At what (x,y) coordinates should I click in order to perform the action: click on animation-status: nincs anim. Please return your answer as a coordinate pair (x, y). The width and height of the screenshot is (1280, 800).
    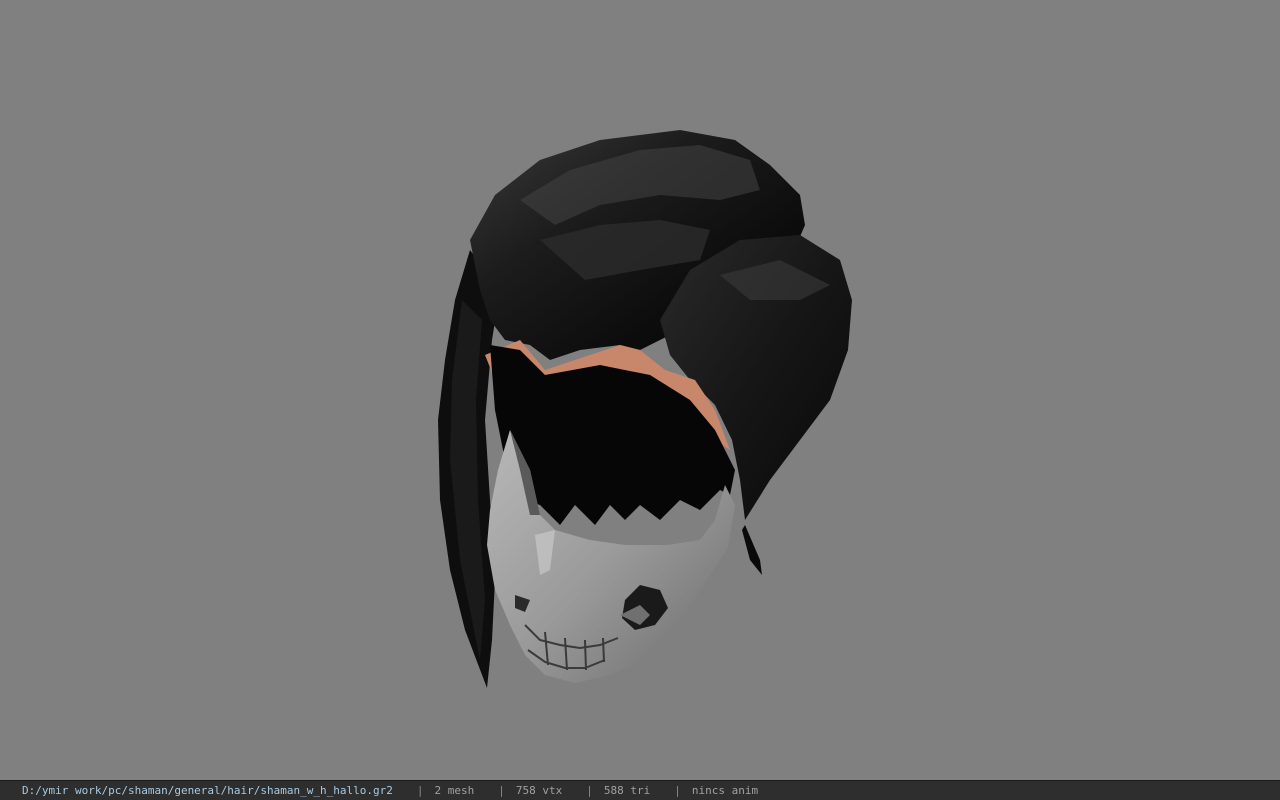
    Looking at the image, I should click on (725, 790).